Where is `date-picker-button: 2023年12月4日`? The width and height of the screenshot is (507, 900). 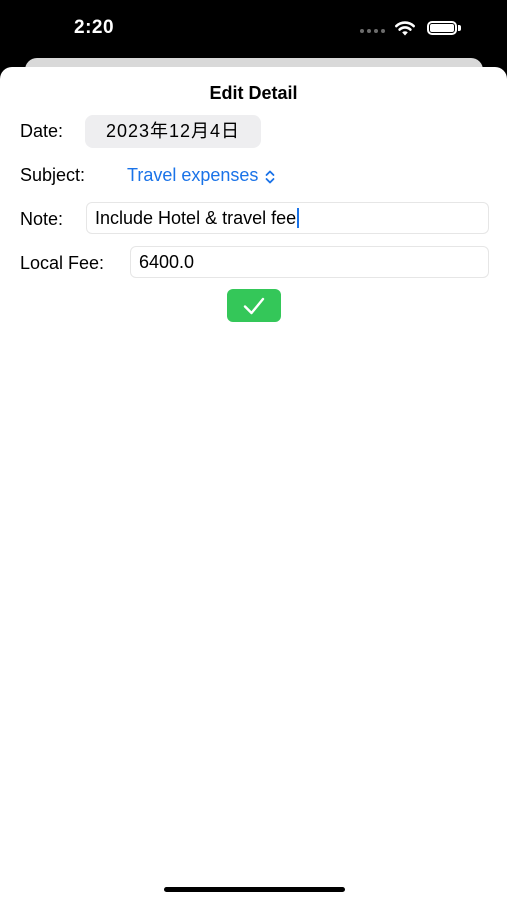 date-picker-button: 2023年12月4日 is located at coordinates (173, 131).